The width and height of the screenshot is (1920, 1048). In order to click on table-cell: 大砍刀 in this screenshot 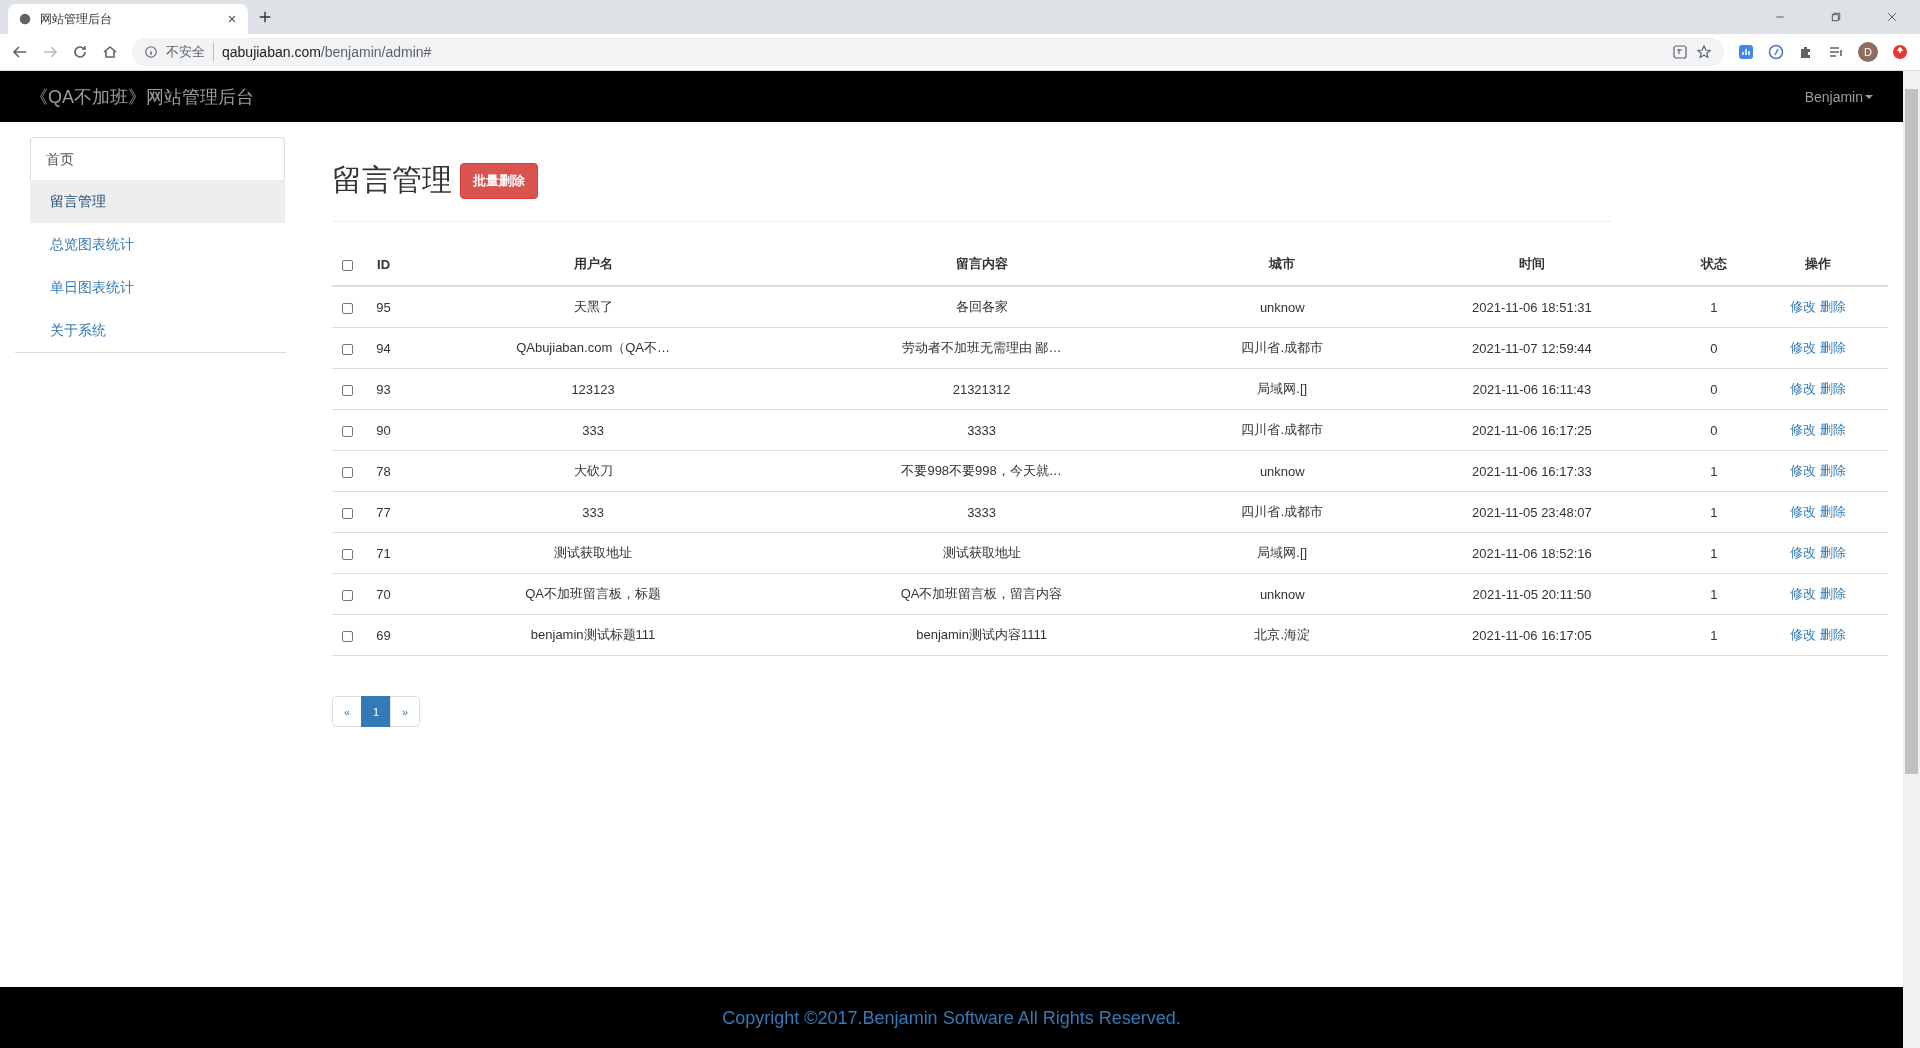, I will do `click(593, 470)`.